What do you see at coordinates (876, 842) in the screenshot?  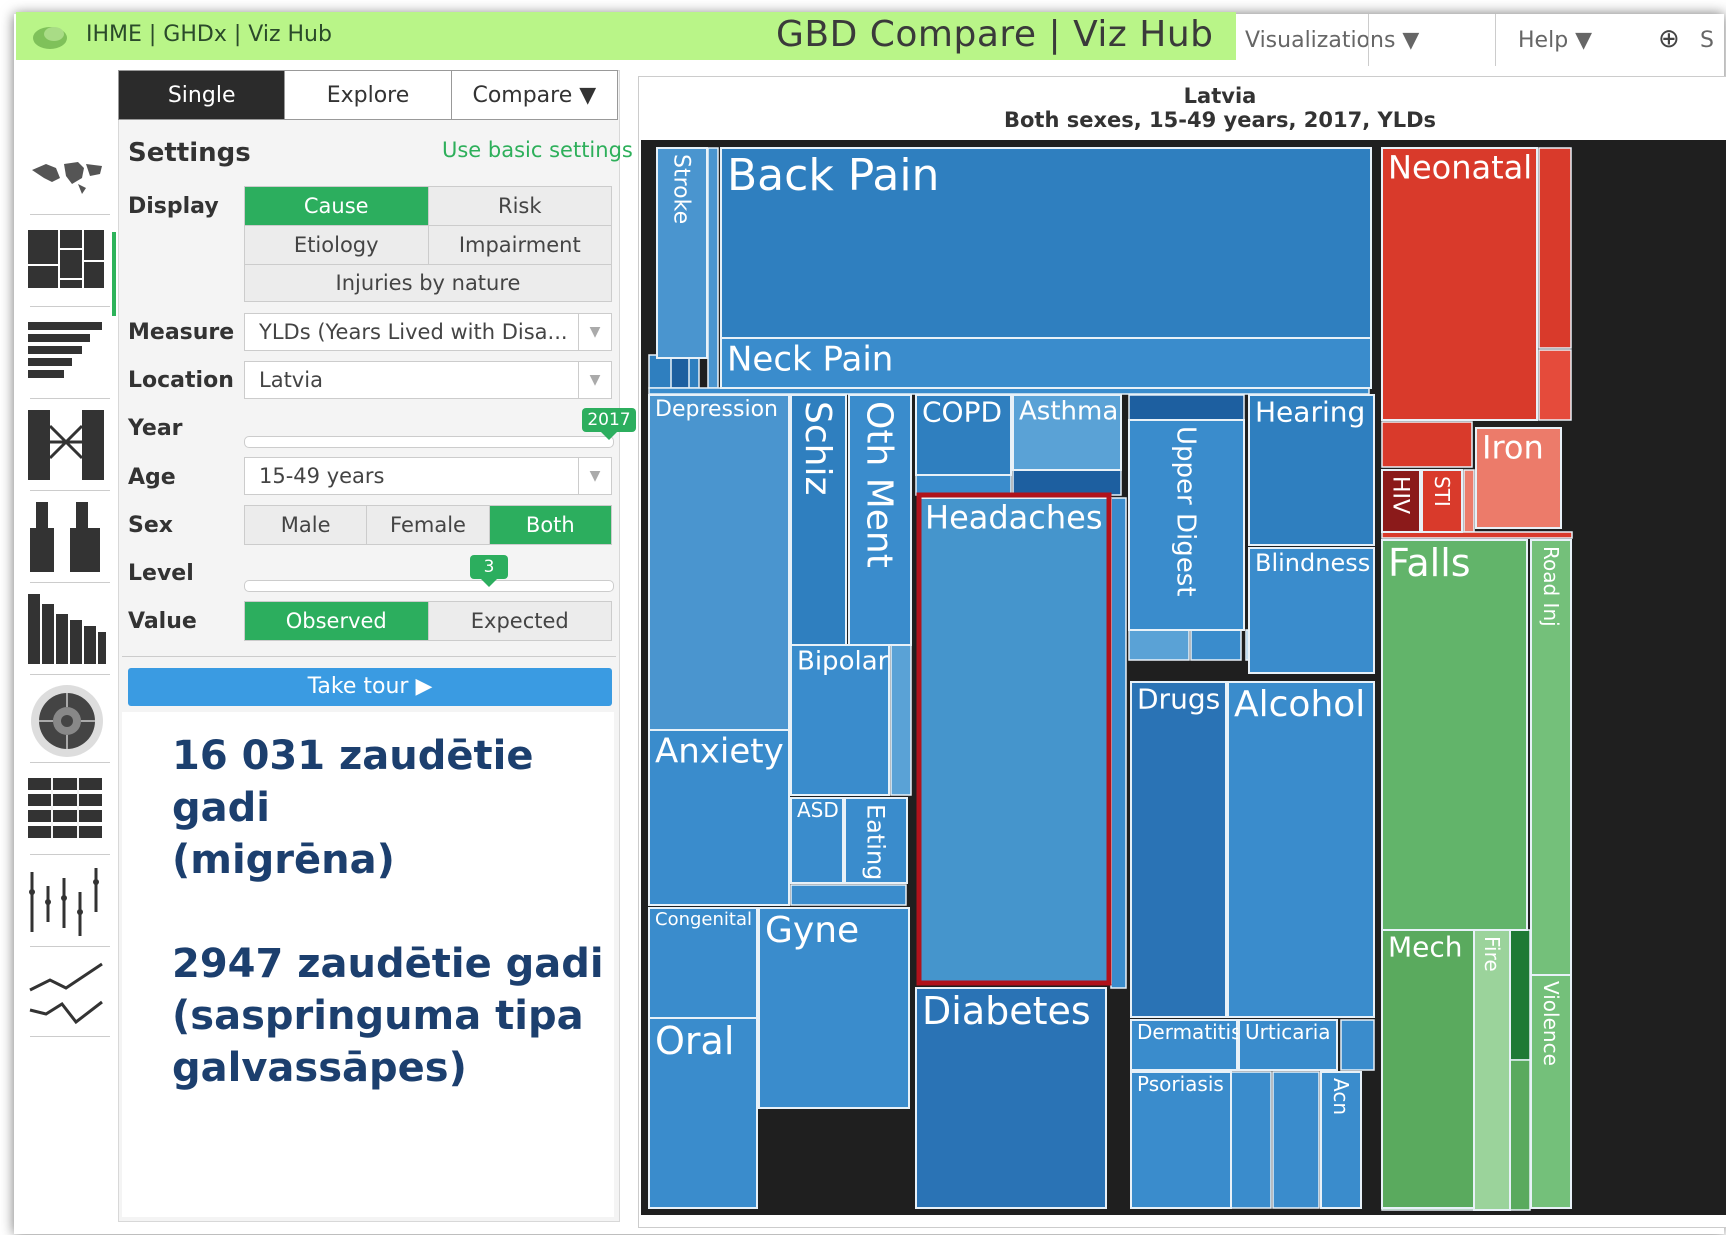 I see `treemap-label-eating: Eating` at bounding box center [876, 842].